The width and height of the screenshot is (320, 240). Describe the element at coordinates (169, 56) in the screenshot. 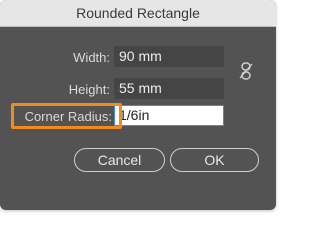

I see `width-field: 90 mm` at that location.